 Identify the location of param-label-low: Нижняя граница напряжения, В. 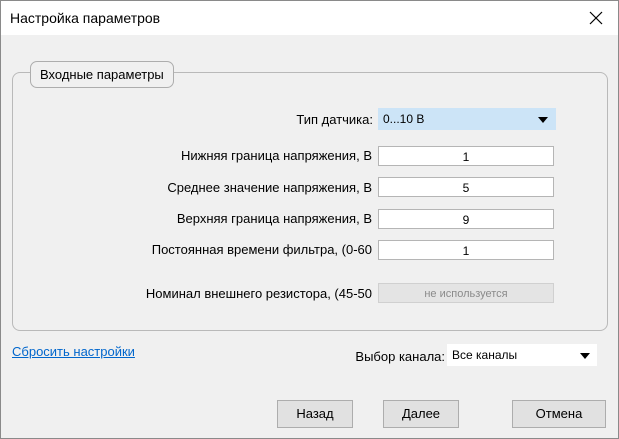
(276, 155).